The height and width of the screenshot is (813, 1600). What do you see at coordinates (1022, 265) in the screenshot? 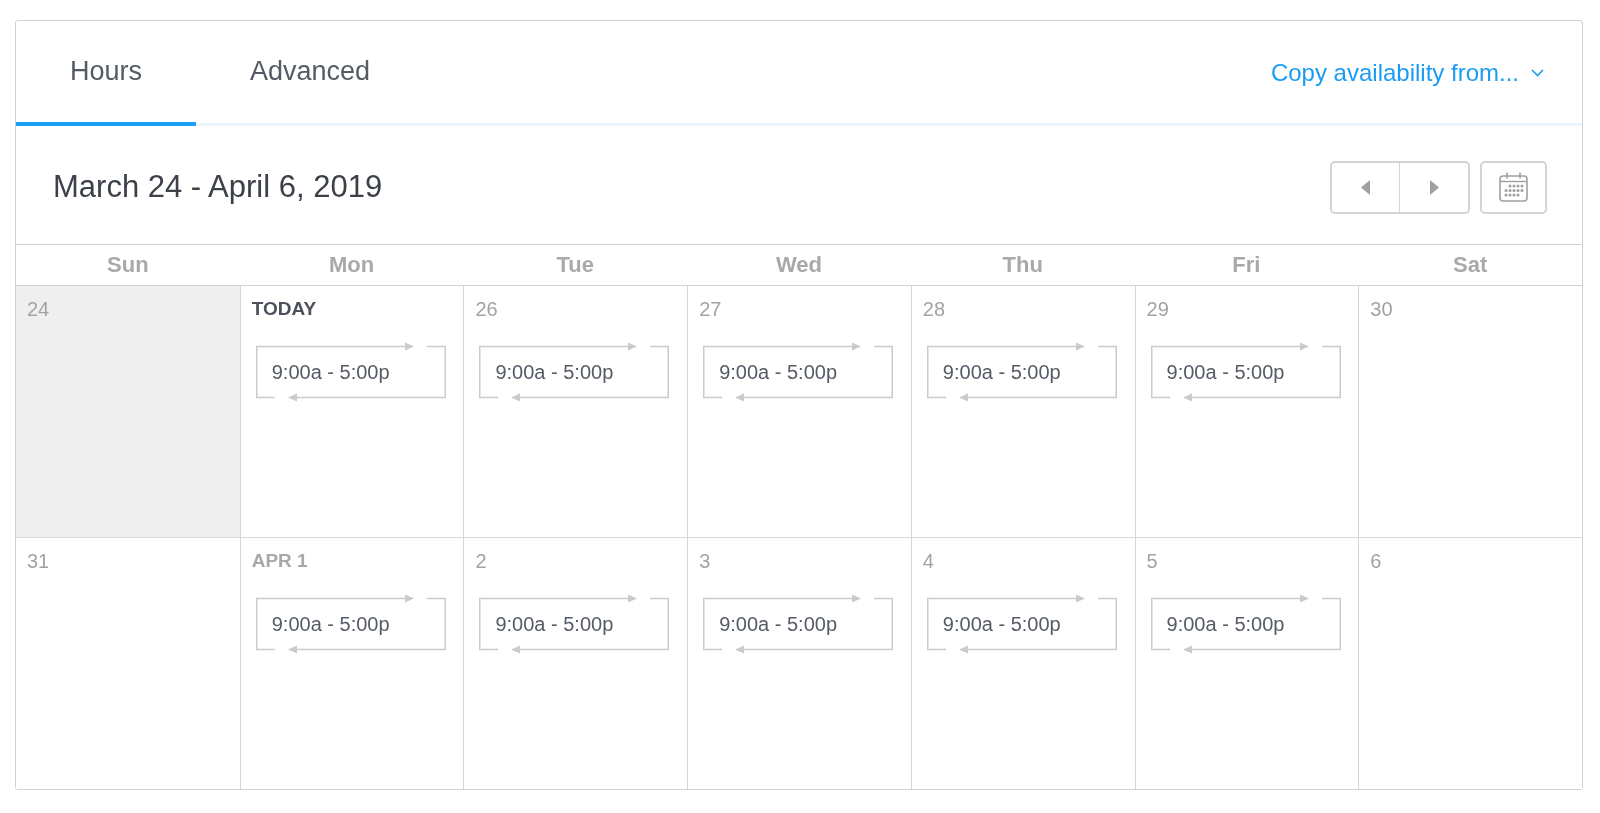
I see `weekday-label: Thu` at bounding box center [1022, 265].